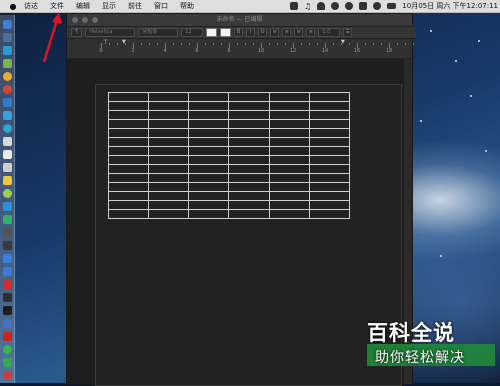 The width and height of the screenshot is (500, 386). Describe the element at coordinates (431, 348) in the screenshot. I see `watermark-logo: 百科全说 助你轻松解决` at that location.